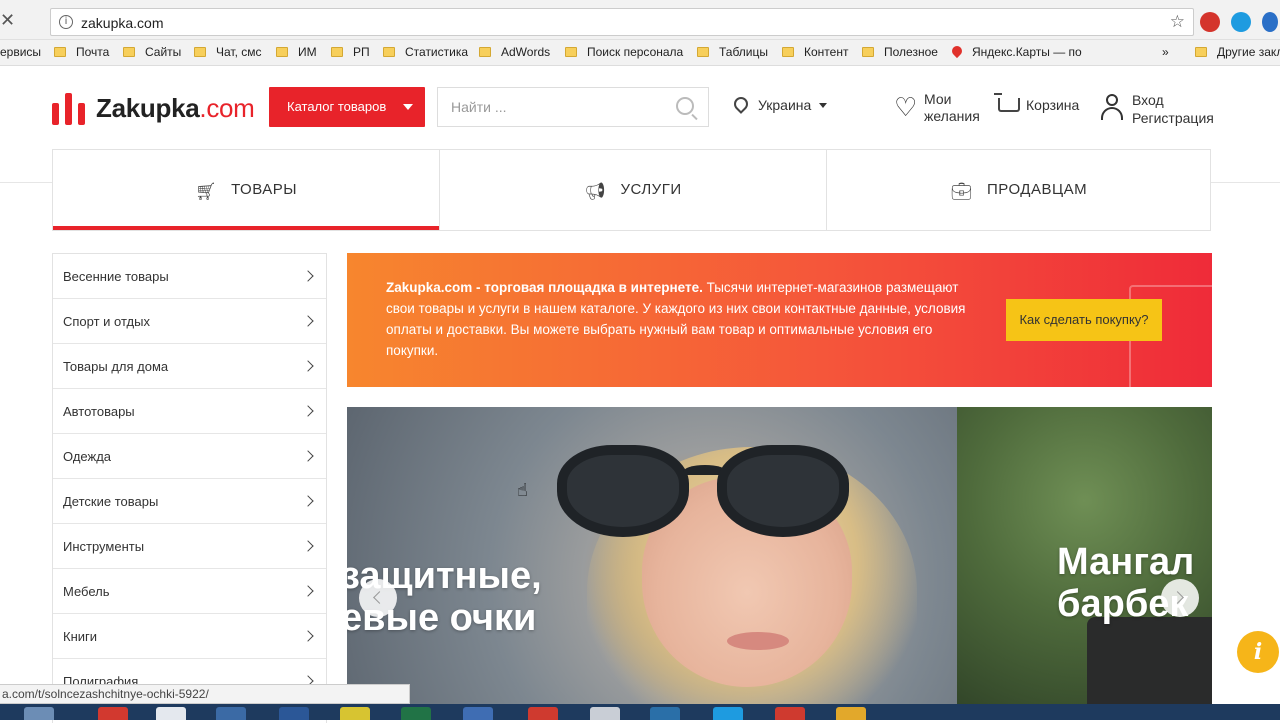 This screenshot has height=723, width=1280. I want to click on skype-extension-icon, so click(1241, 22).